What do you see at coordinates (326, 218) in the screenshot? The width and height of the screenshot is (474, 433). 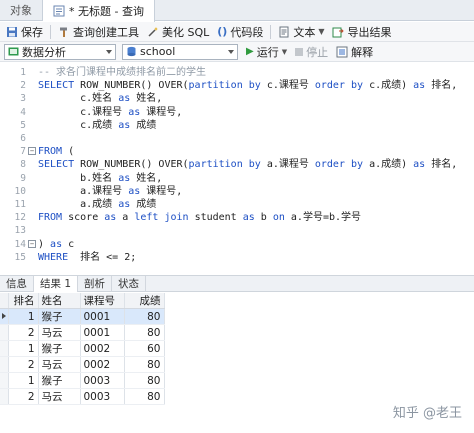 I see `sql-token: a.学号=b.学号` at bounding box center [326, 218].